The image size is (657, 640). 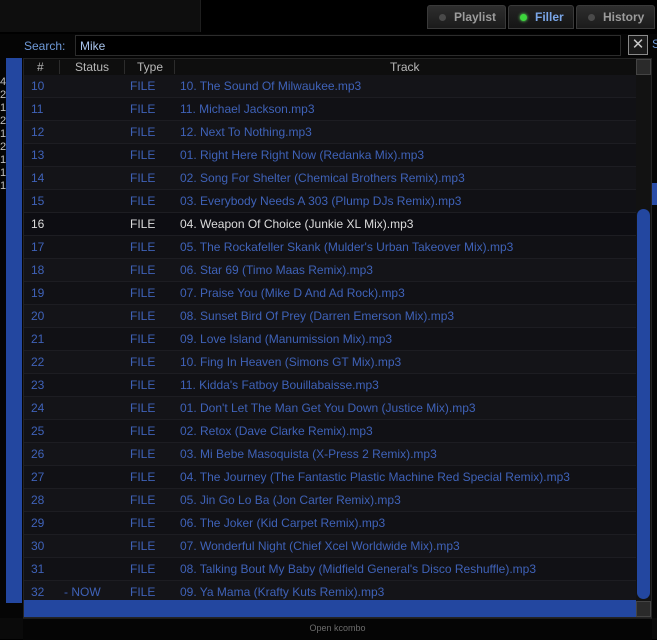 I want to click on cell-num: 20, so click(x=38, y=316).